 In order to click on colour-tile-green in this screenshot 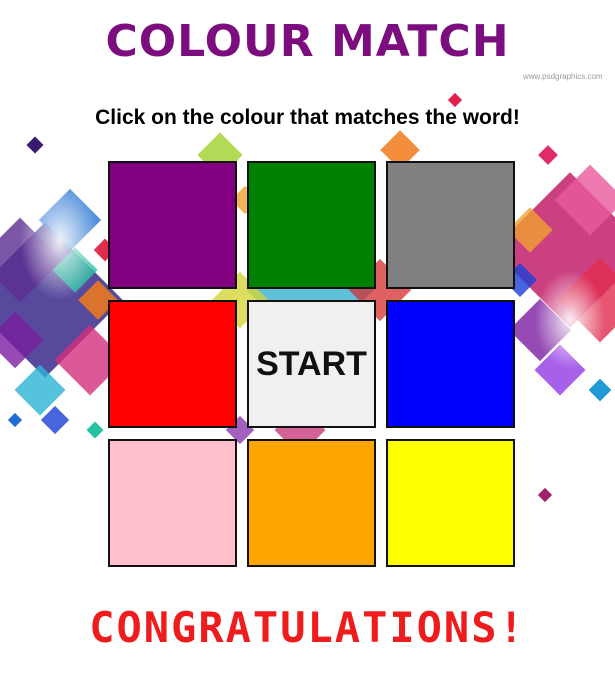, I will do `click(311, 225)`.